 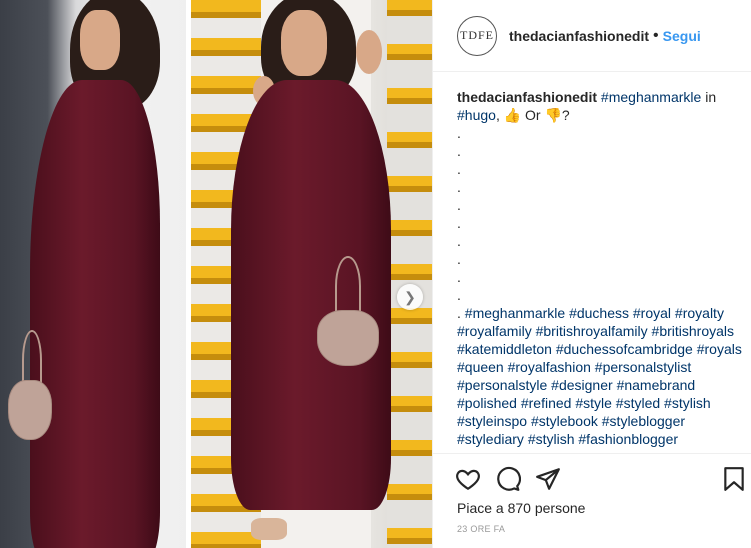 What do you see at coordinates (624, 349) in the screenshot?
I see `hashtag: #duchessofcambridge` at bounding box center [624, 349].